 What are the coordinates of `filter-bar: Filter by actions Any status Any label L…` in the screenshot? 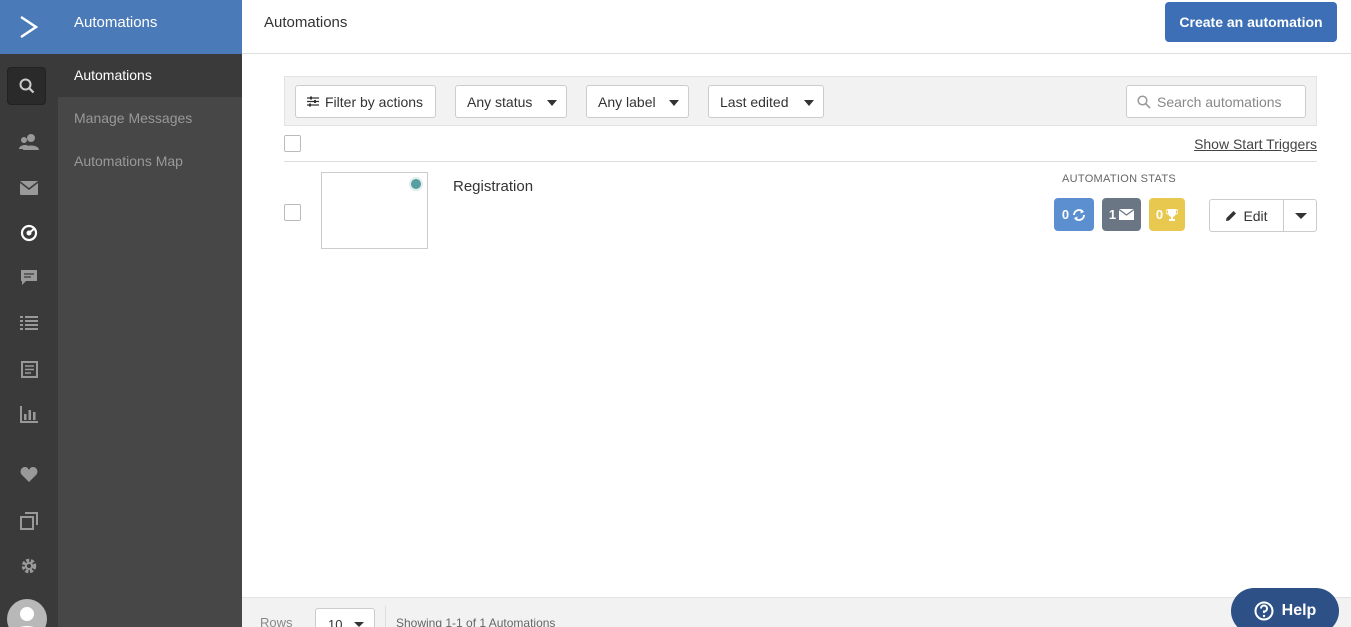 It's located at (800, 101).